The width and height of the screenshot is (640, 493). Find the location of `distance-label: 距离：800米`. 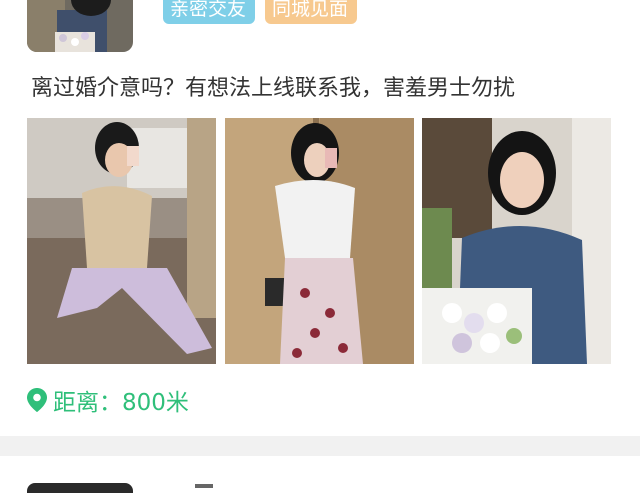

distance-label: 距离：800米 is located at coordinates (121, 403).